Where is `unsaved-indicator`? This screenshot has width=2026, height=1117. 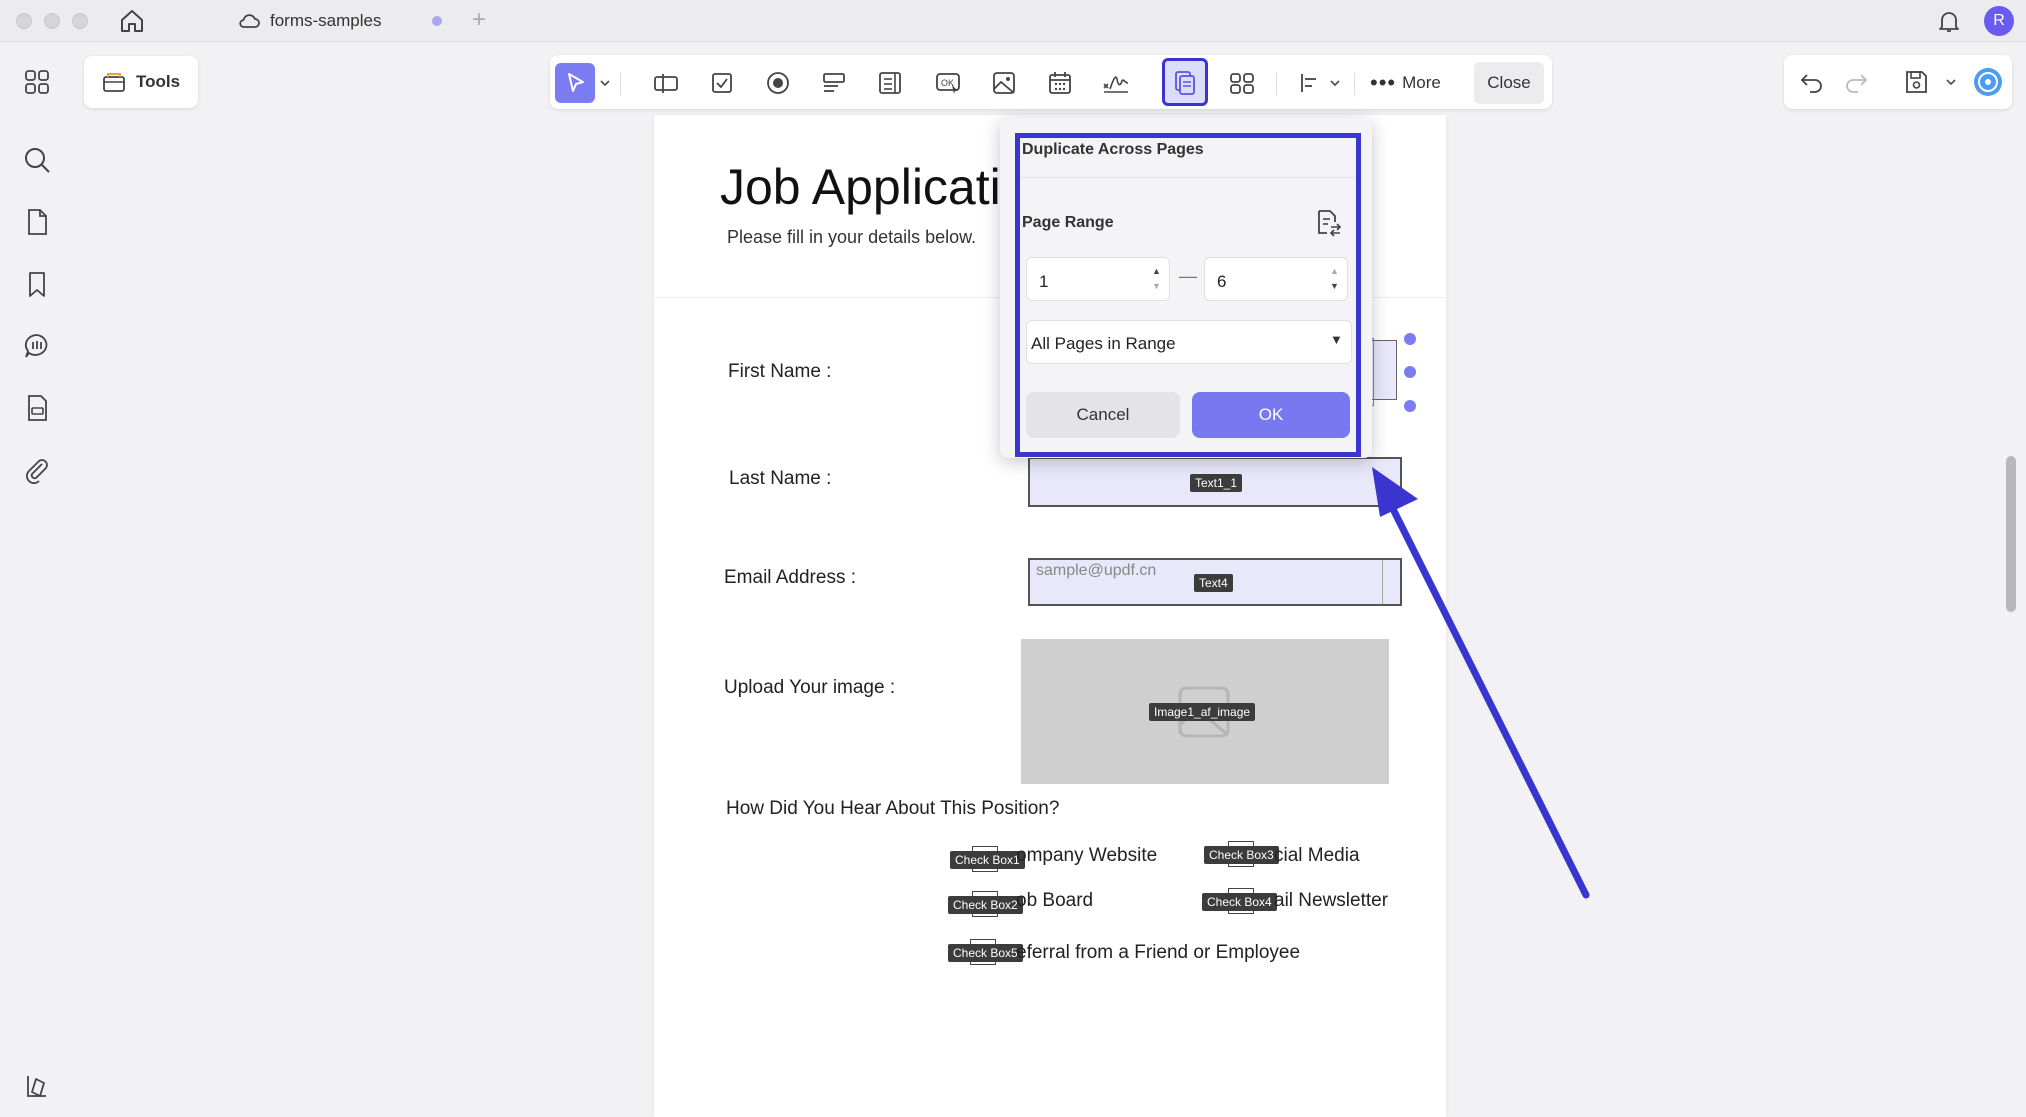 unsaved-indicator is located at coordinates (437, 21).